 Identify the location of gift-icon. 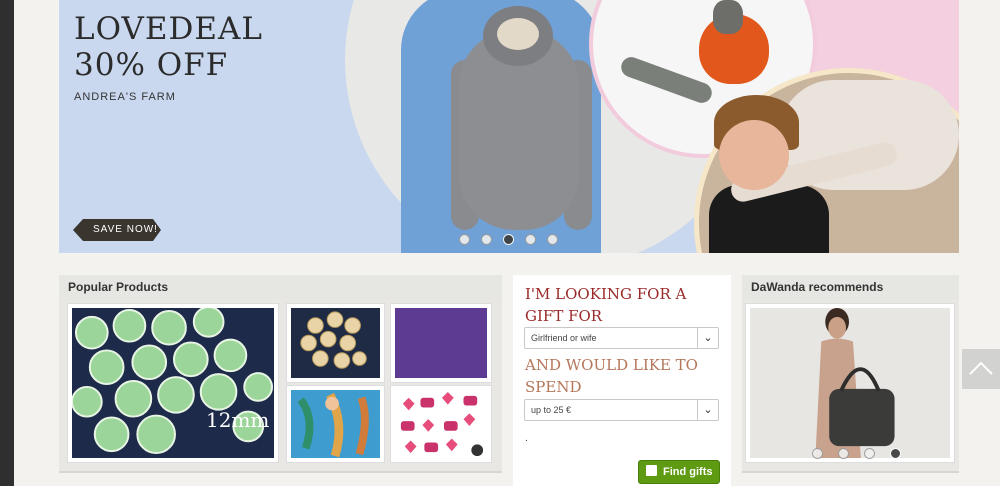
(651, 470).